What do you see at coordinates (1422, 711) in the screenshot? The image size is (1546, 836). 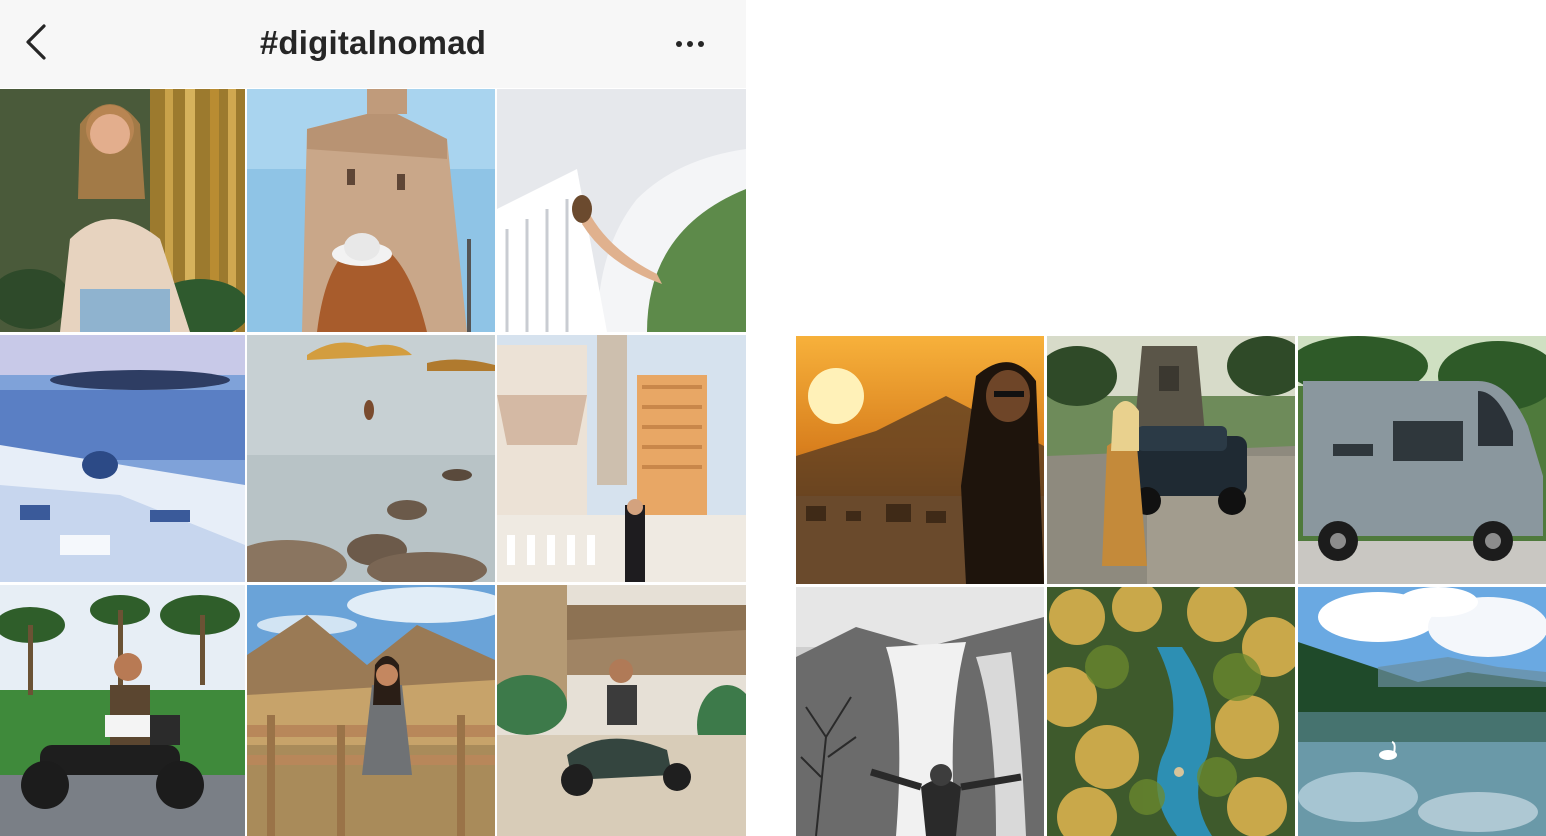 I see `post-tile-lake-swan` at bounding box center [1422, 711].